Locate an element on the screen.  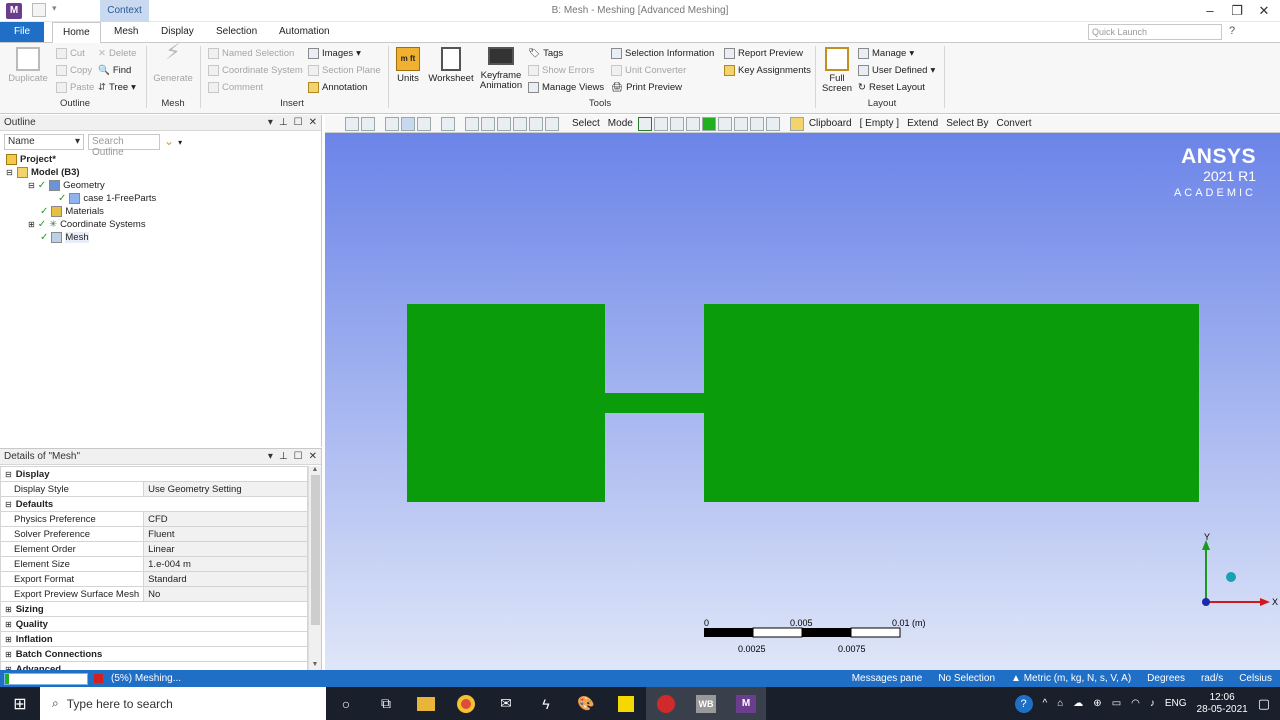
tree-item-geometry: ⊟ ✓ Geometry is located at coordinates (156, 185).